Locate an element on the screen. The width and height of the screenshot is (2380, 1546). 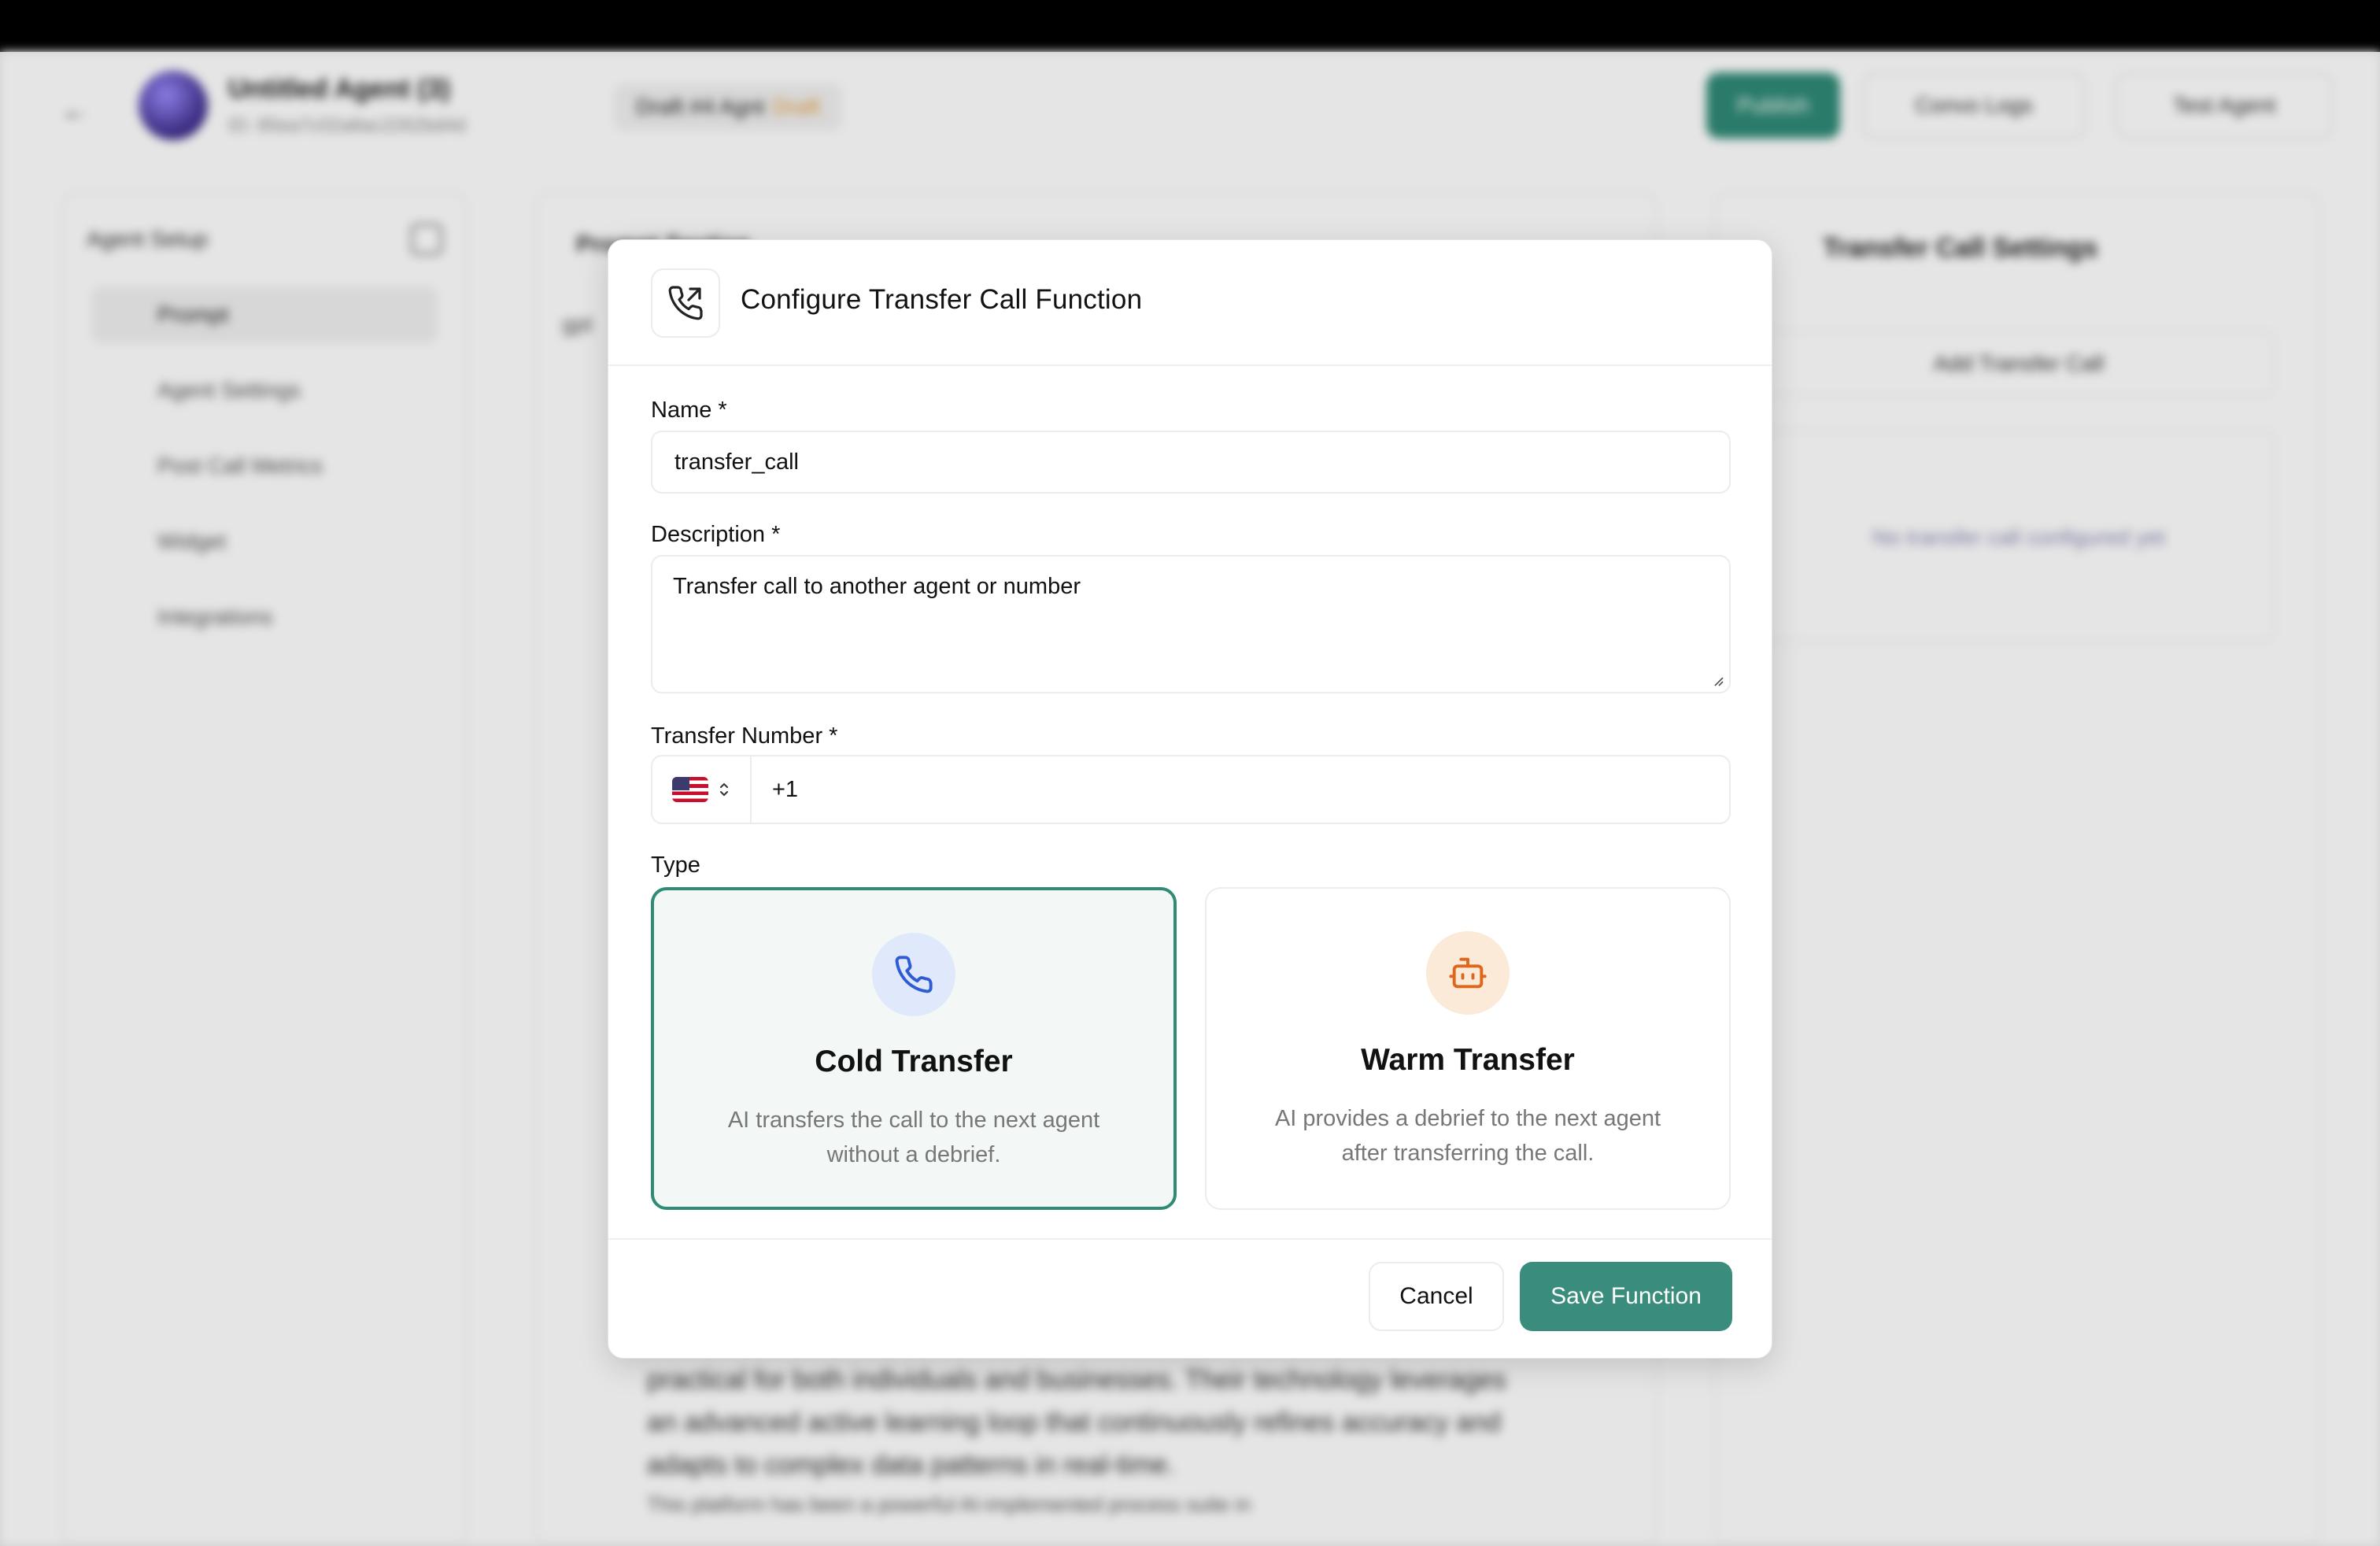
dialog-footer: Cancel Save Function is located at coordinates (1190, 1299).